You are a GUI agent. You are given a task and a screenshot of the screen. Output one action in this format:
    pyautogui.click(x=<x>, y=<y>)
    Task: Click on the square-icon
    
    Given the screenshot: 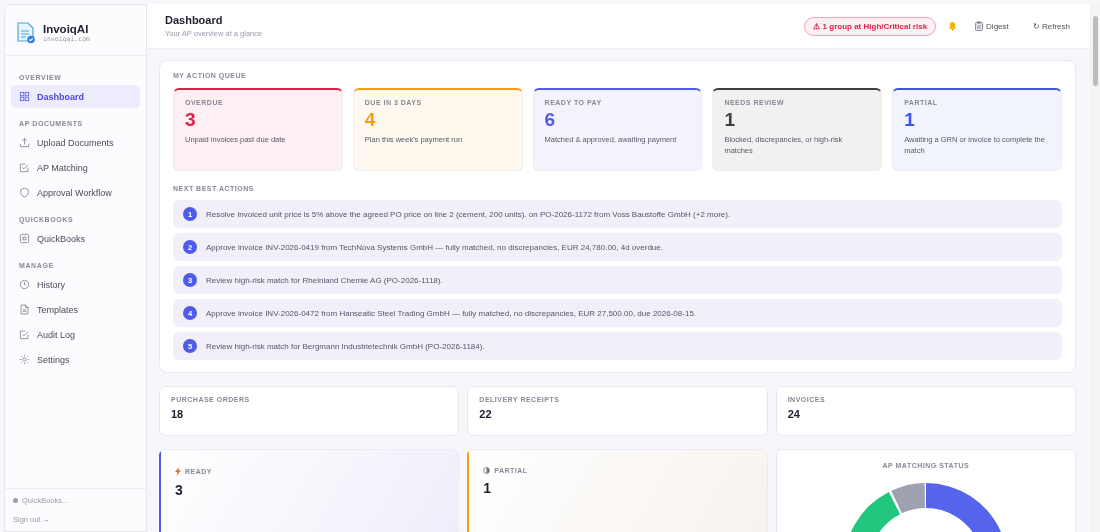 What is the action you would take?
    pyautogui.click(x=24, y=238)
    